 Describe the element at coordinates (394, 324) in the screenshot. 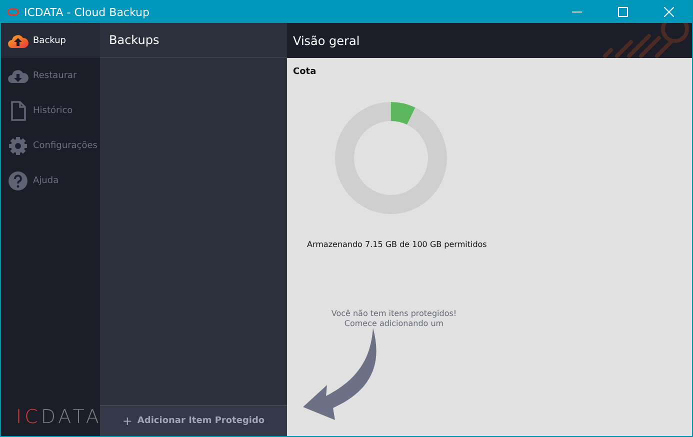

I see `empty-message: Comece adicionando um` at that location.